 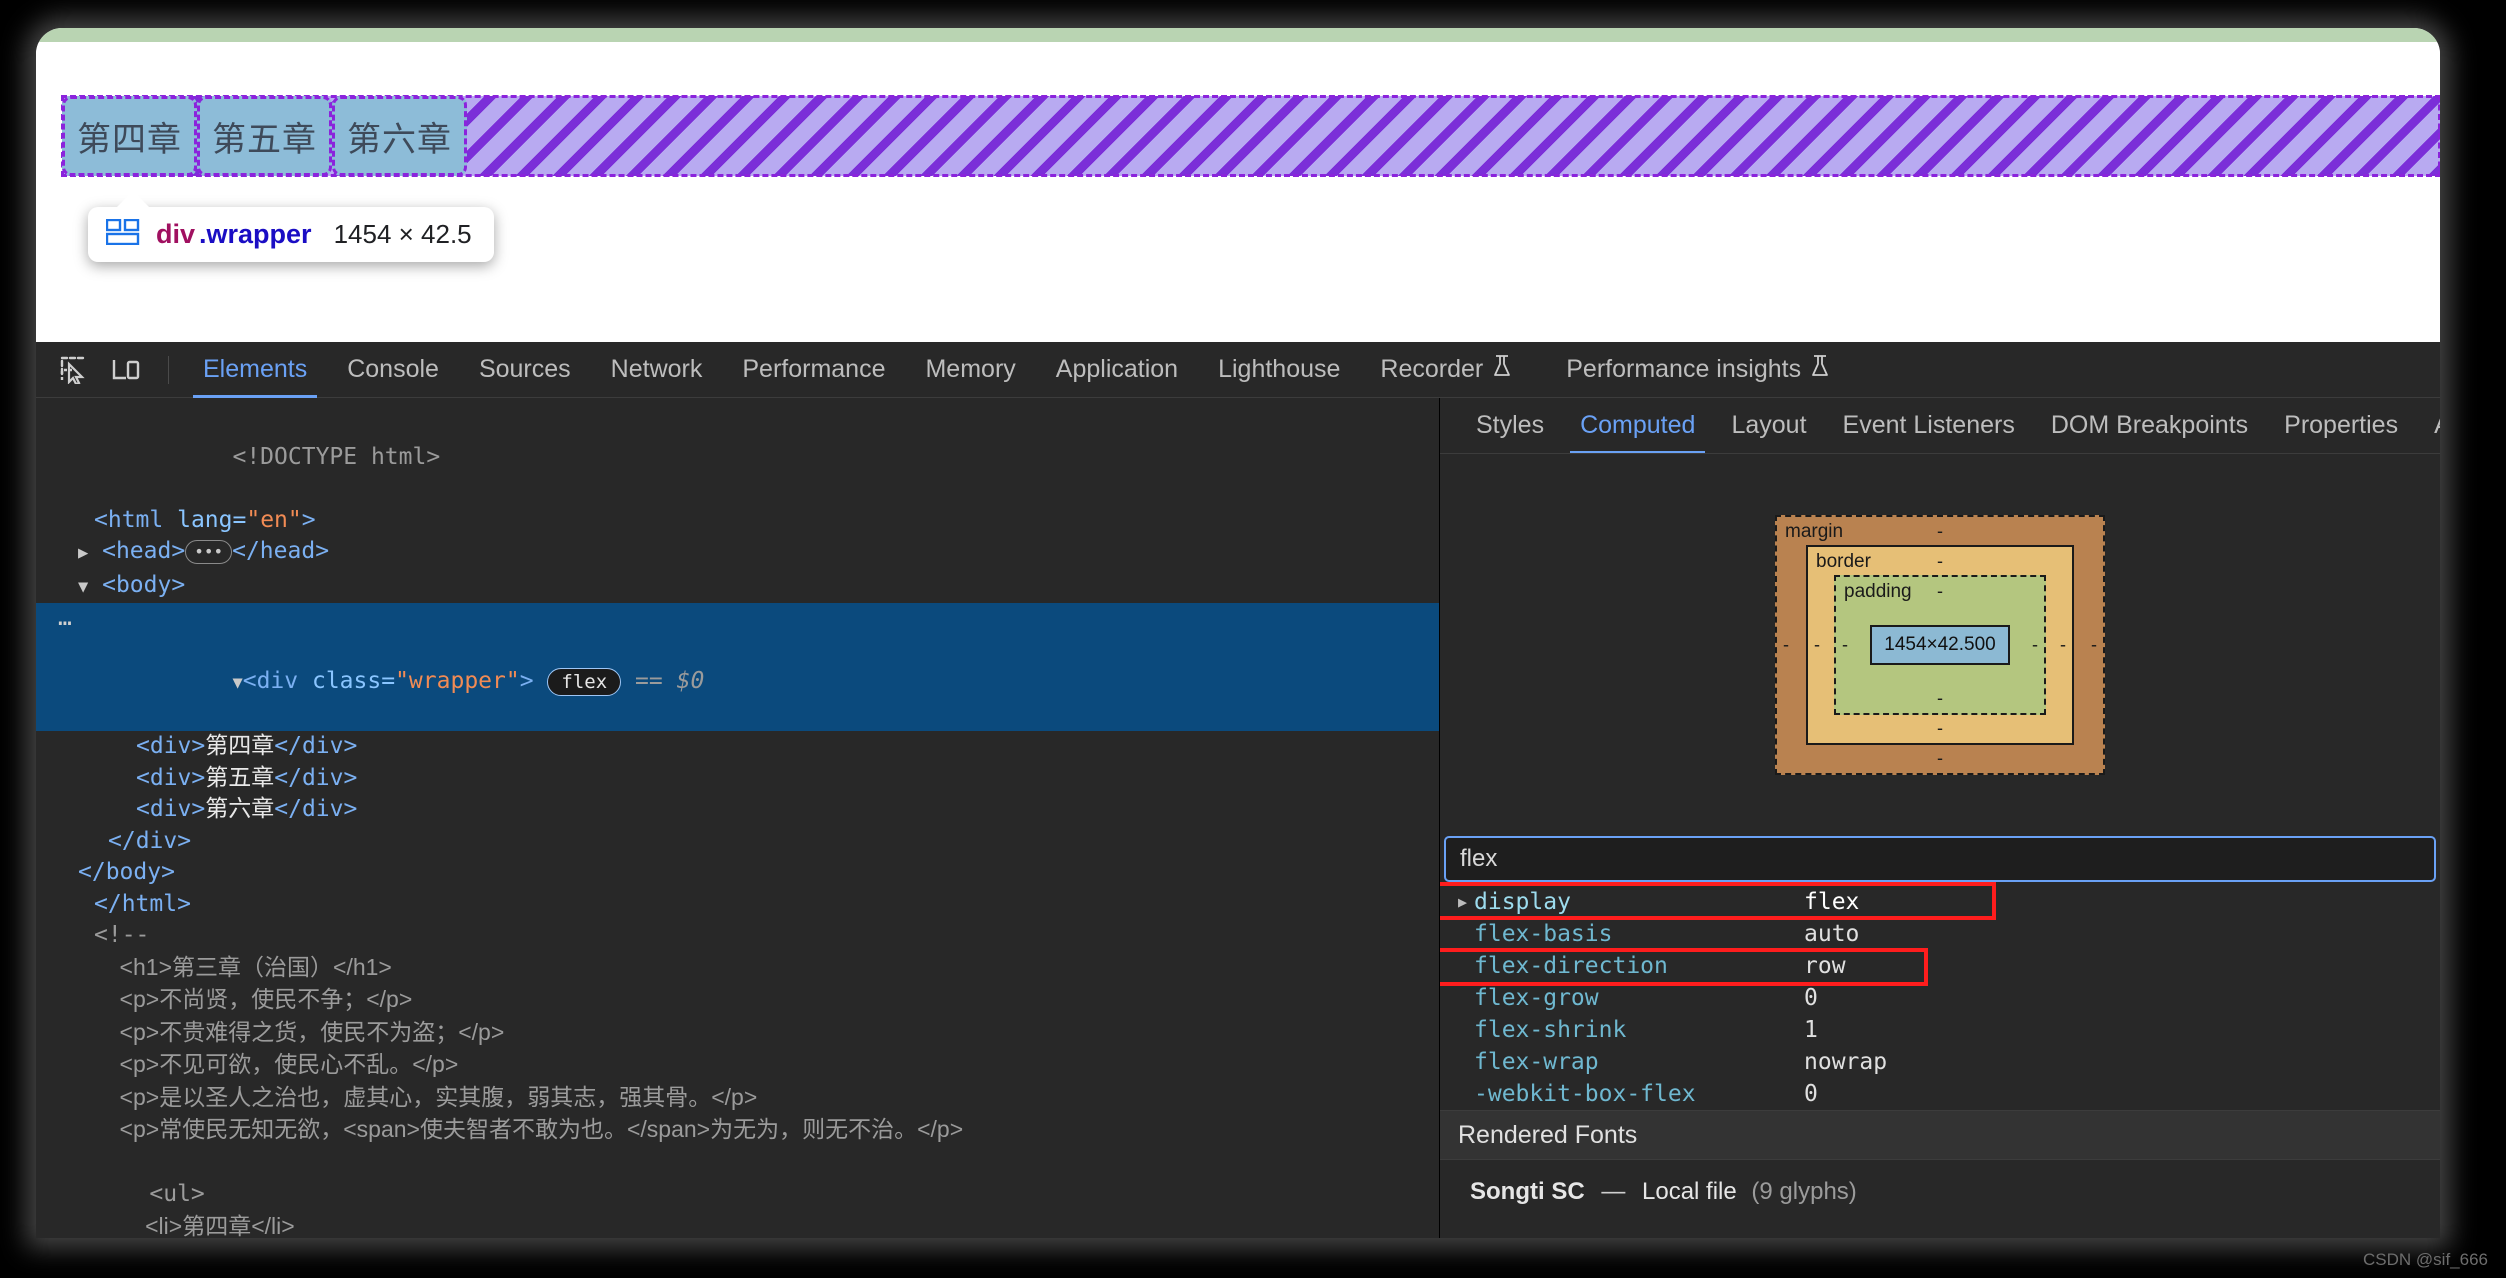 What do you see at coordinates (1811, 1030) in the screenshot?
I see `property-value: 1` at bounding box center [1811, 1030].